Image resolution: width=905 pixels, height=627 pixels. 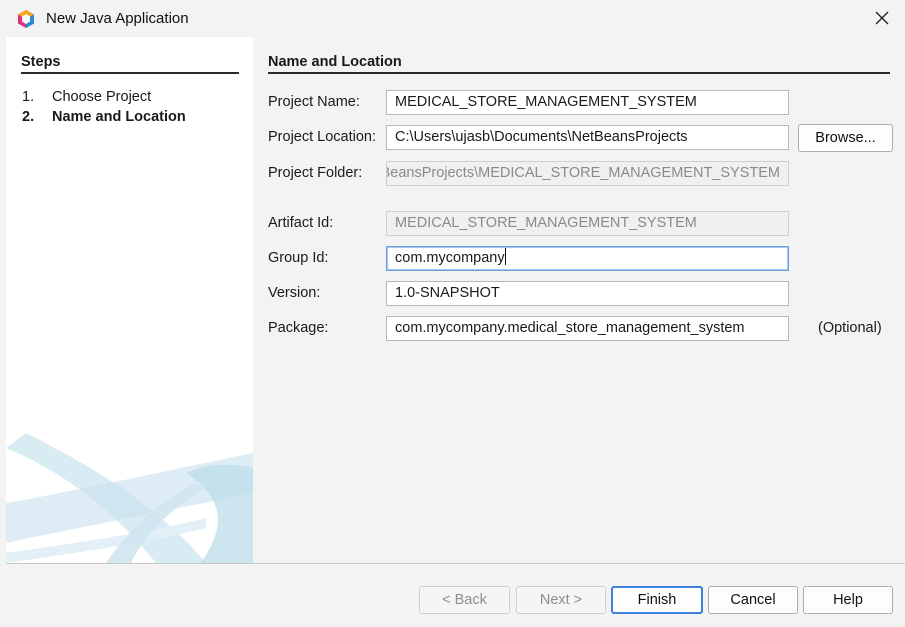 What do you see at coordinates (119, 117) in the screenshot?
I see `step-label: Name and Location` at bounding box center [119, 117].